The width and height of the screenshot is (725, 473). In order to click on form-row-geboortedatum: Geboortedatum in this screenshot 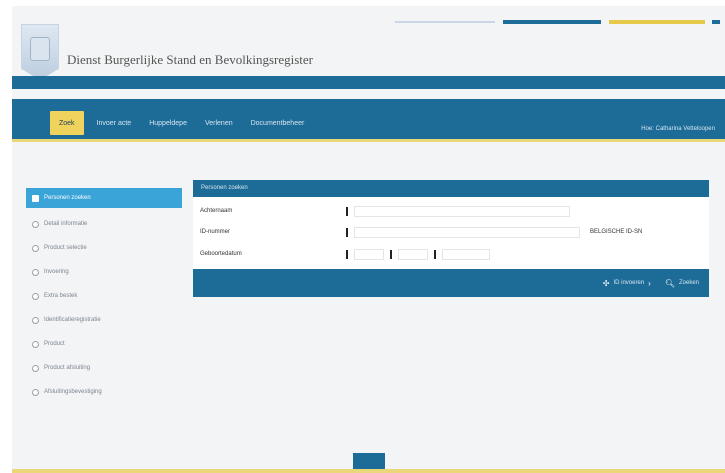, I will do `click(345, 254)`.